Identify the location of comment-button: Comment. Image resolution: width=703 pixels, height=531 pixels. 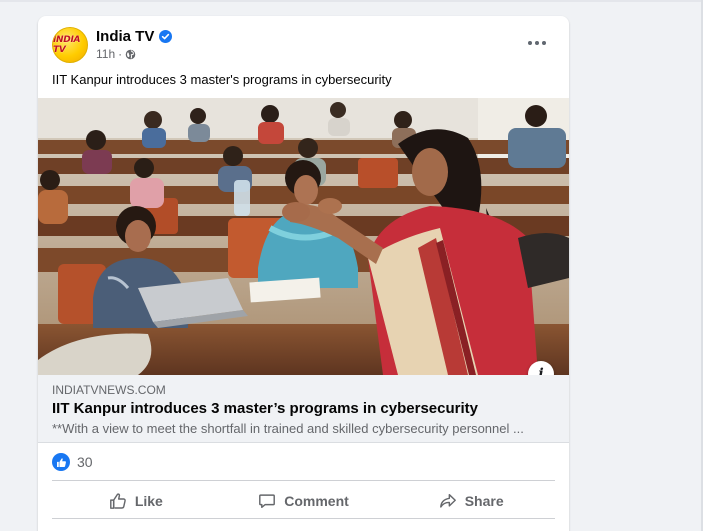
(304, 501).